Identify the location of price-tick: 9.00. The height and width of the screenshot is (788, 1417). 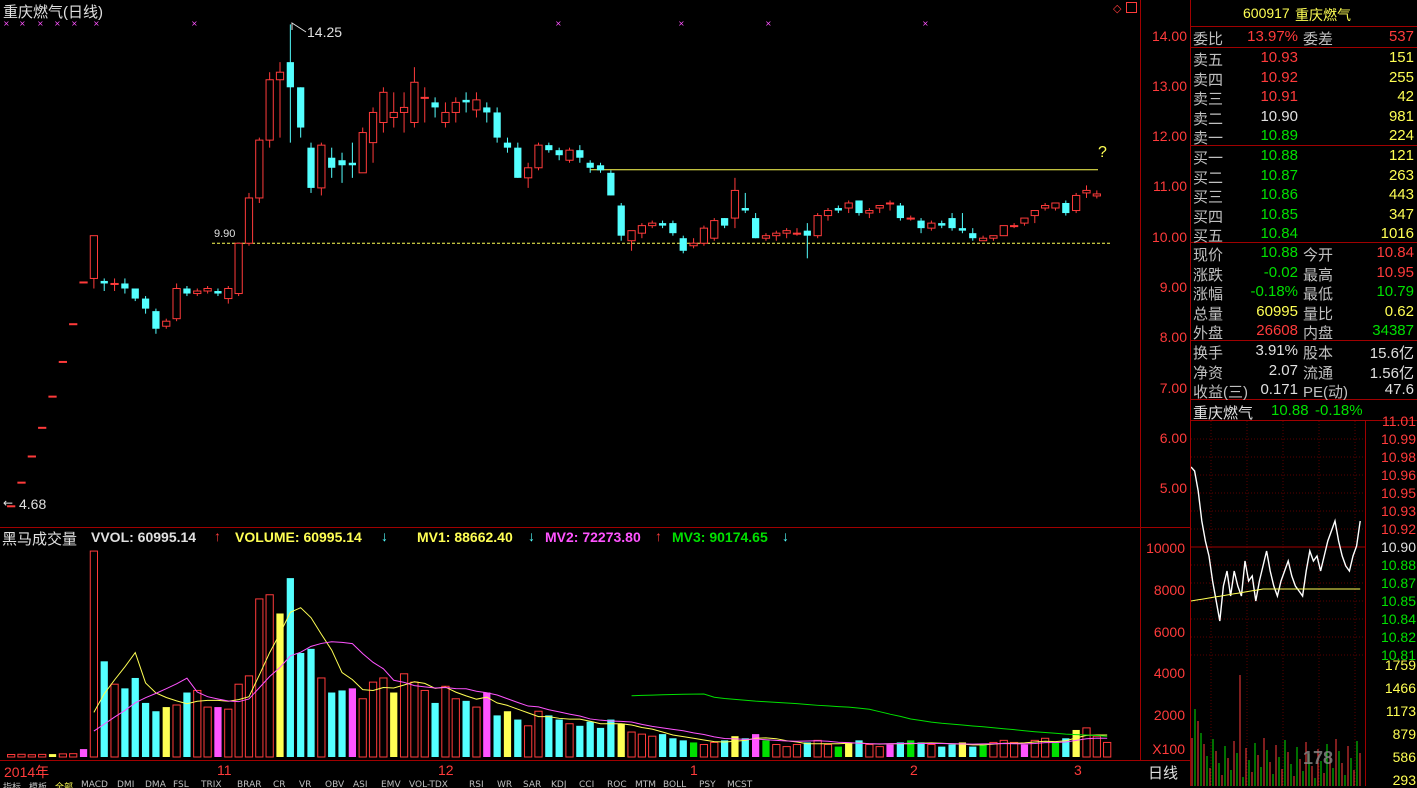
(1173, 287).